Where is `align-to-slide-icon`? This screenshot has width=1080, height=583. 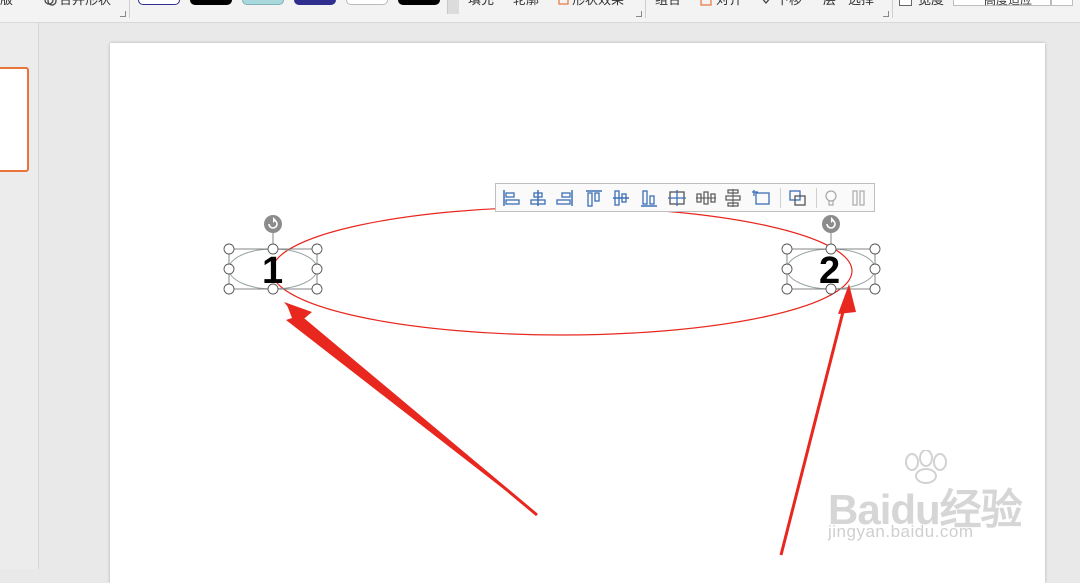 align-to-slide-icon is located at coordinates (762, 198).